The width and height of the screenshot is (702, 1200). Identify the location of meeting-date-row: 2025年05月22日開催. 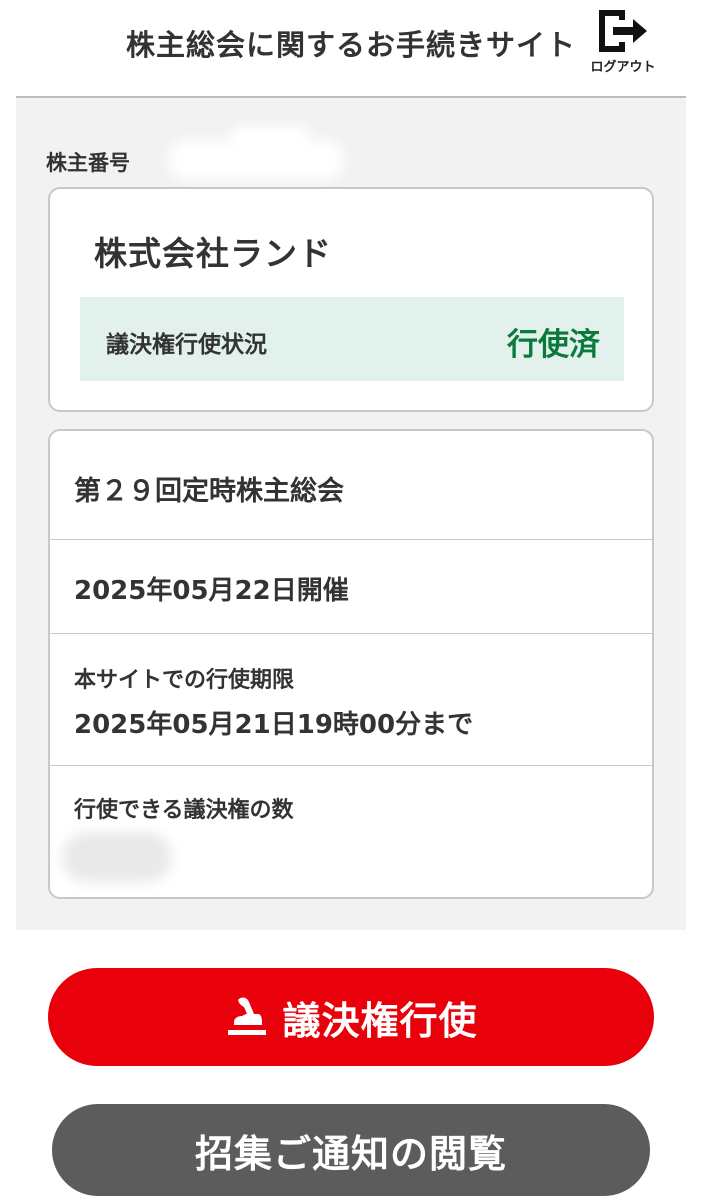
(351, 587).